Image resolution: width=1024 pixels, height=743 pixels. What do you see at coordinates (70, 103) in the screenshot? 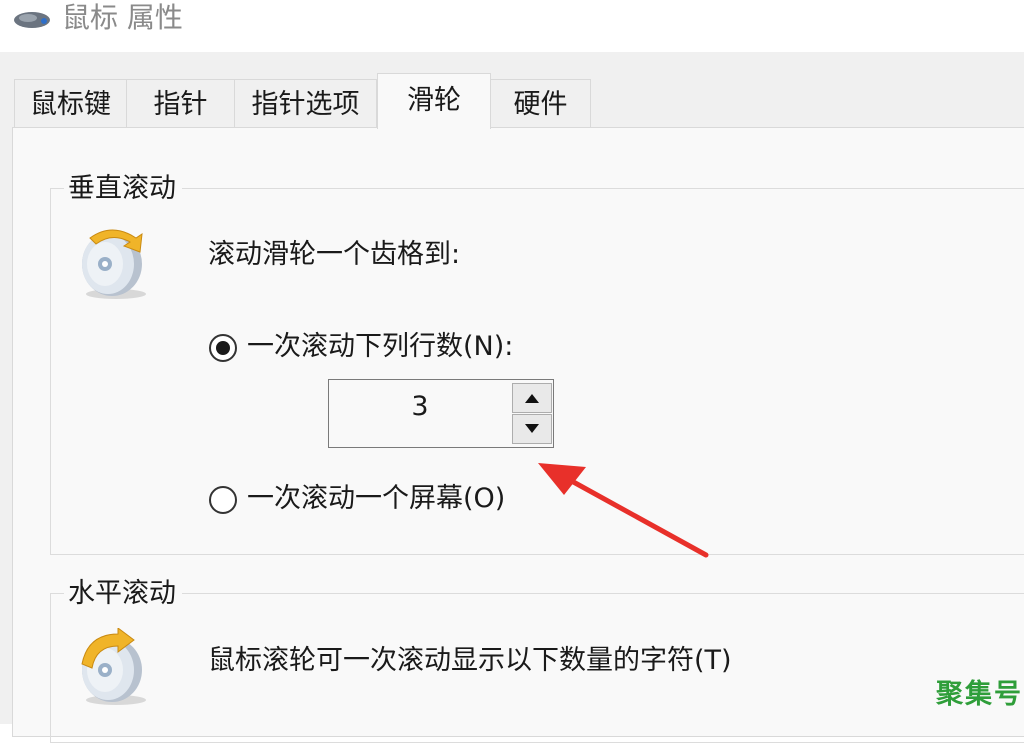
I see `tab-buttons: 鼠标键` at bounding box center [70, 103].